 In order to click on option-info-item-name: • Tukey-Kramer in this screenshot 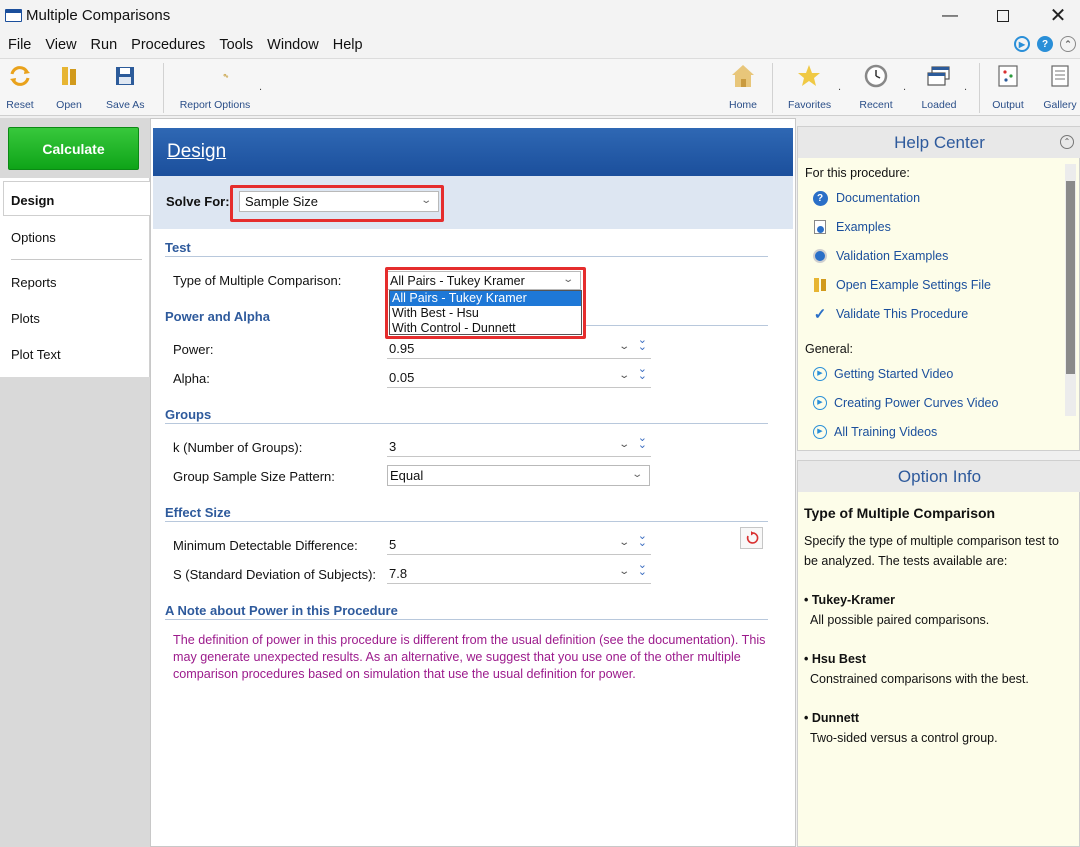, I will do `click(849, 600)`.